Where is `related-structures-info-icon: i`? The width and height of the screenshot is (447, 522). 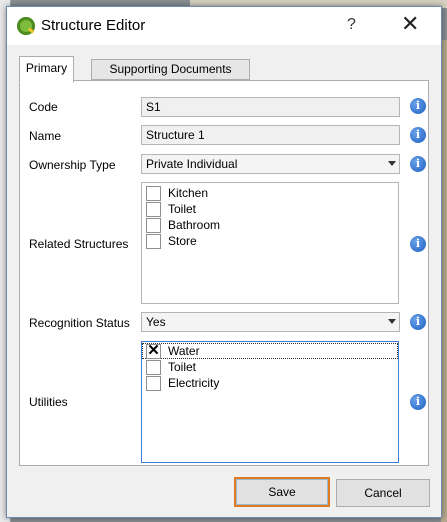 related-structures-info-icon: i is located at coordinates (418, 244).